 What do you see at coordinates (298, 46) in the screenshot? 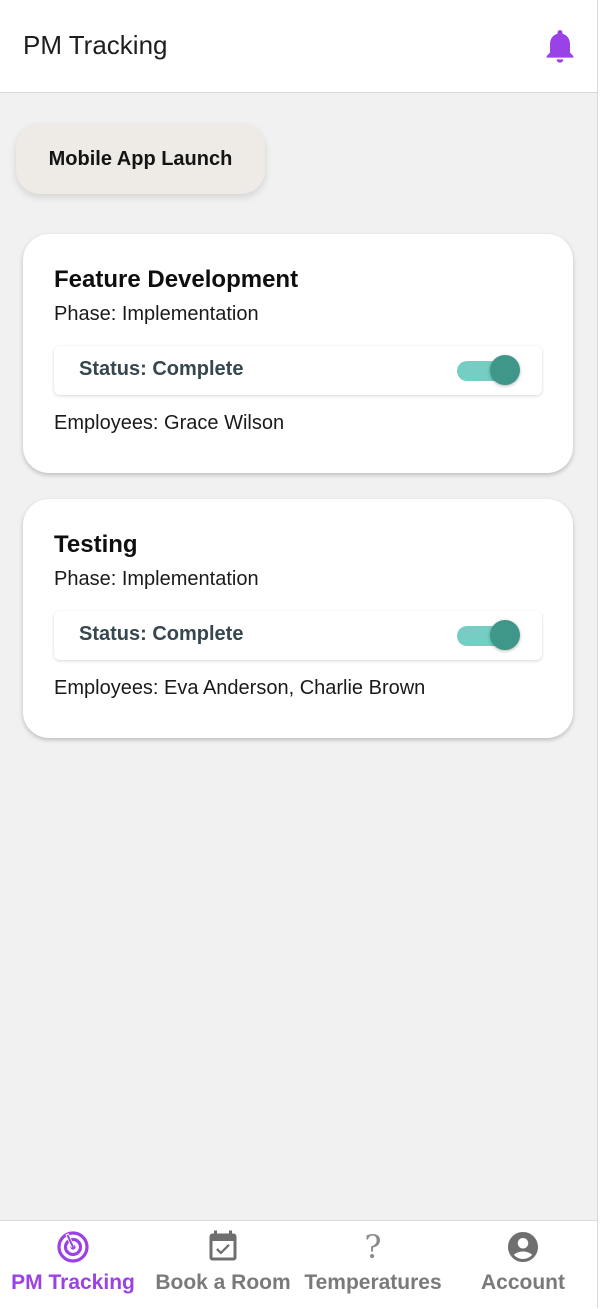
I see `app-header: PM Tracking` at bounding box center [298, 46].